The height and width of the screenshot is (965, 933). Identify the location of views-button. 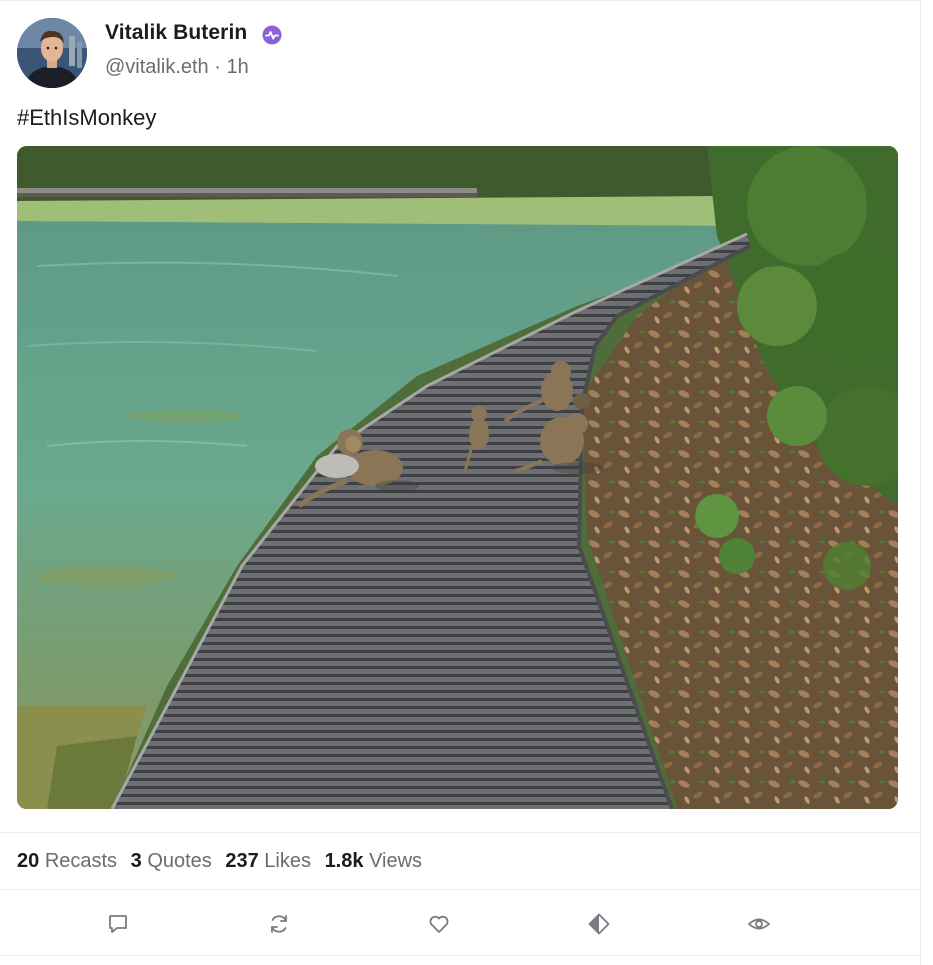
(759, 924).